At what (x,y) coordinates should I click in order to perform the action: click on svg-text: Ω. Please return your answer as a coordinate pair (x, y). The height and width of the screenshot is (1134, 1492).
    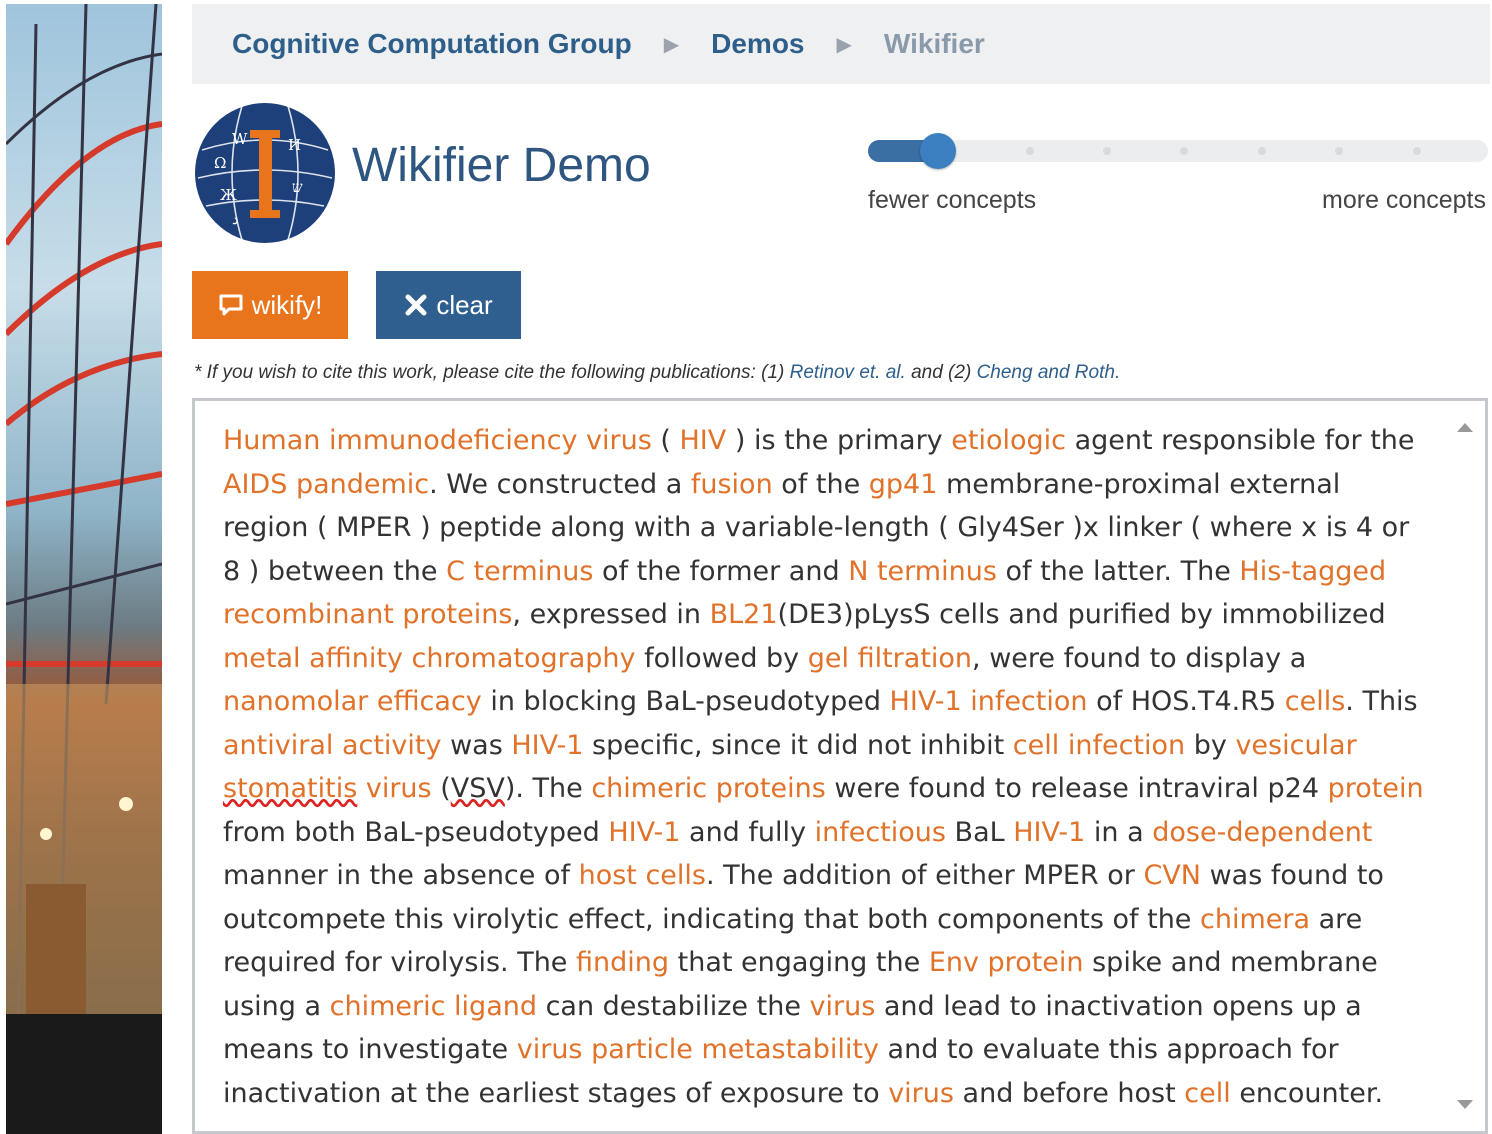
    Looking at the image, I should click on (220, 163).